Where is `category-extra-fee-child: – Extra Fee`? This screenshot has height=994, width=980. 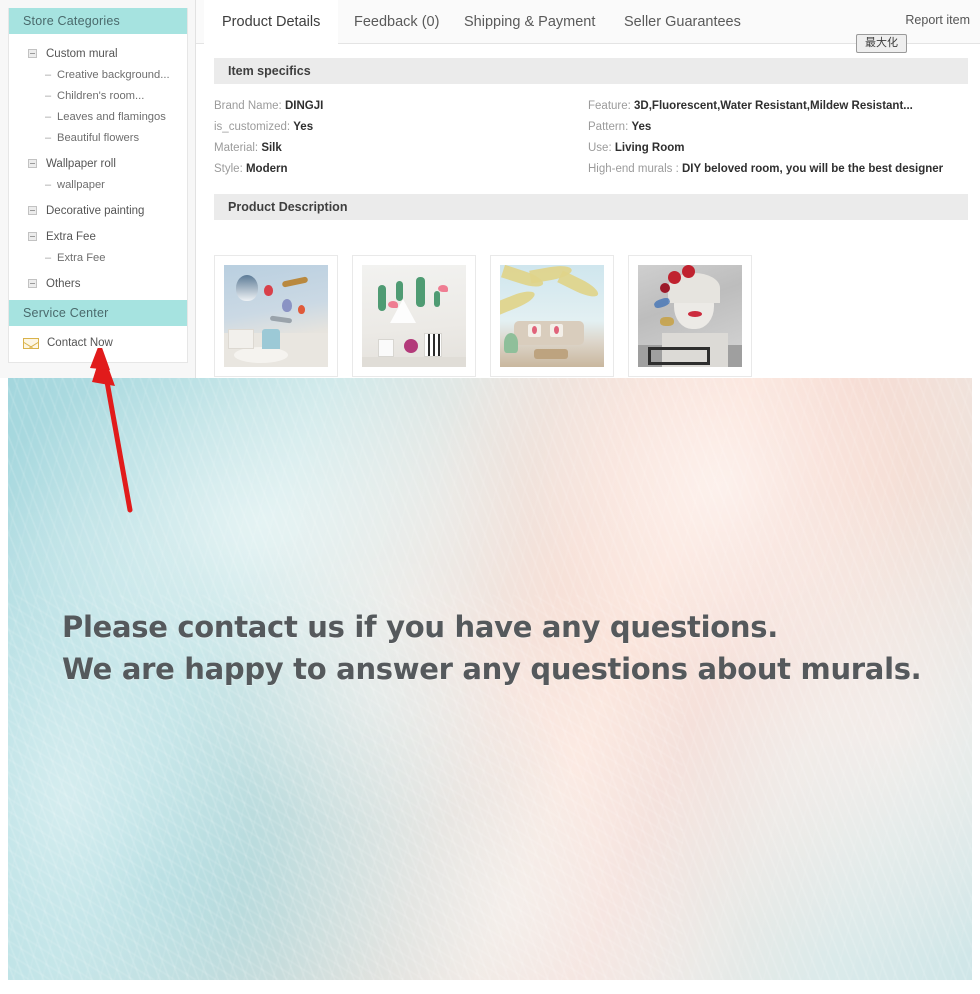 category-extra-fee-child: – Extra Fee is located at coordinates (98, 257).